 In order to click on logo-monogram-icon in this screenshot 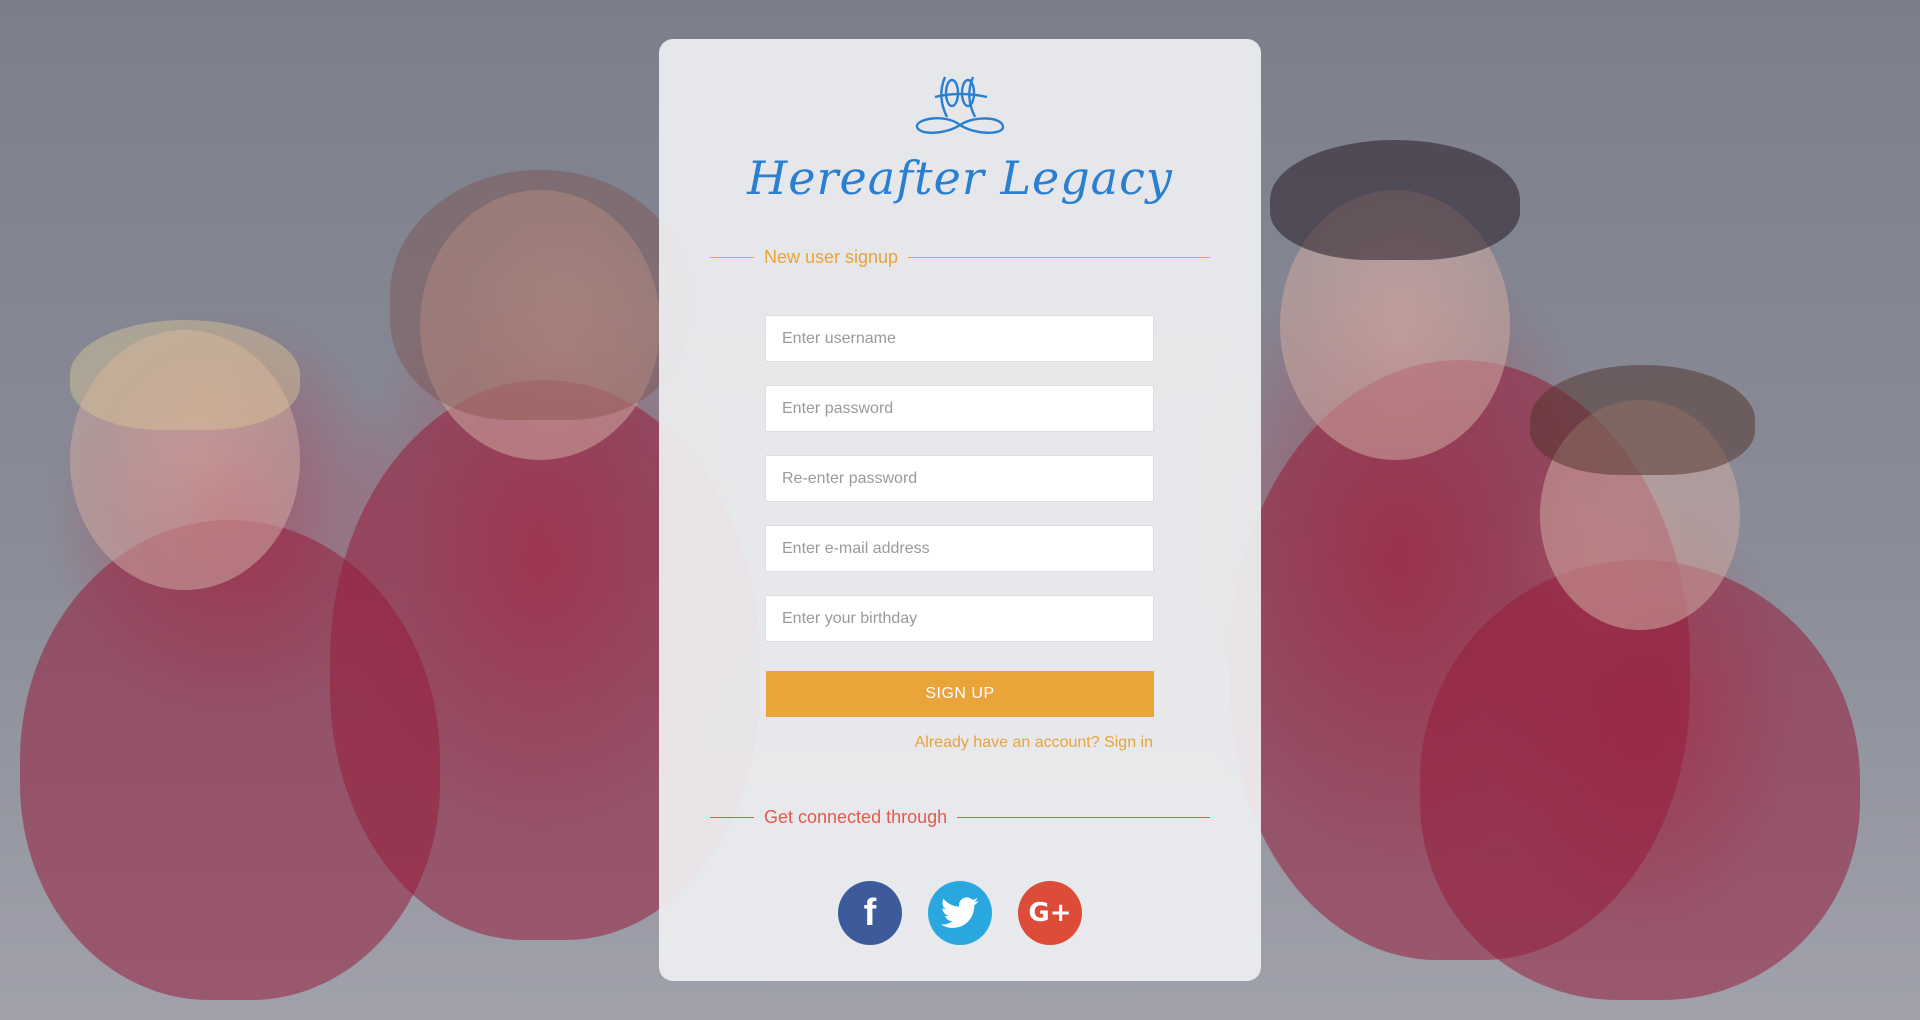, I will do `click(960, 105)`.